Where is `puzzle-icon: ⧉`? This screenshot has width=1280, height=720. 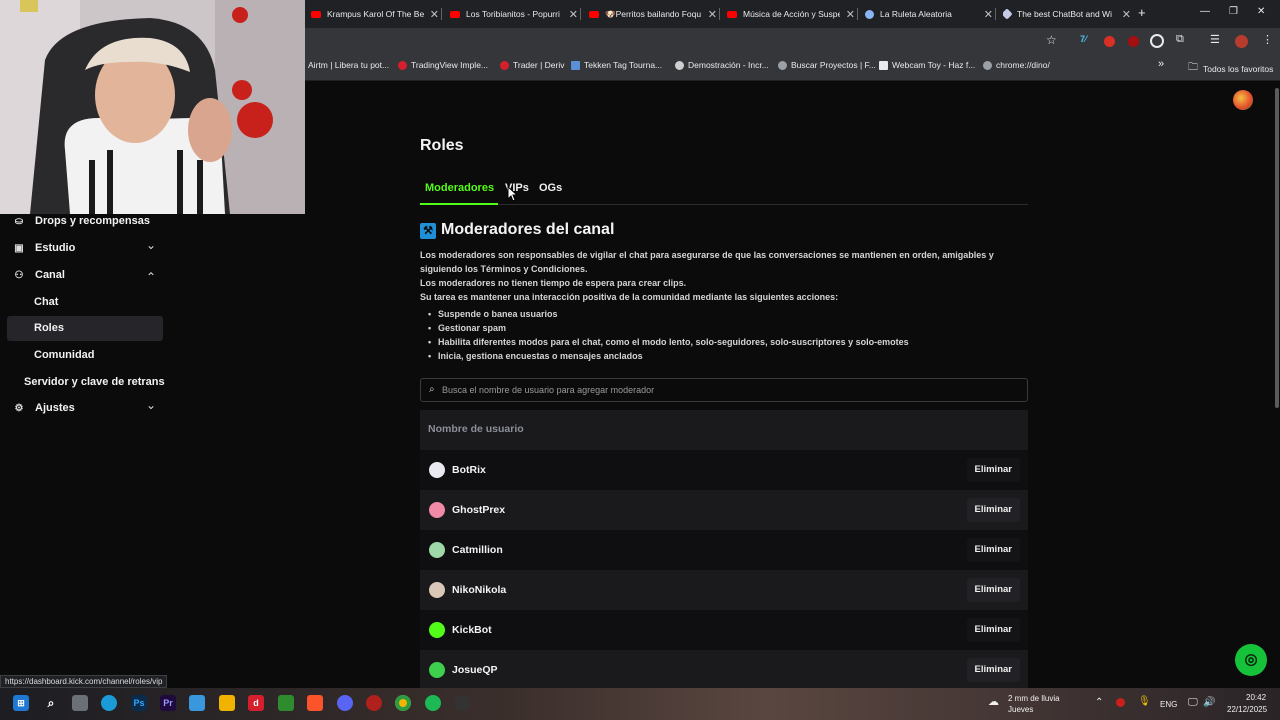 puzzle-icon: ⧉ is located at coordinates (1180, 39).